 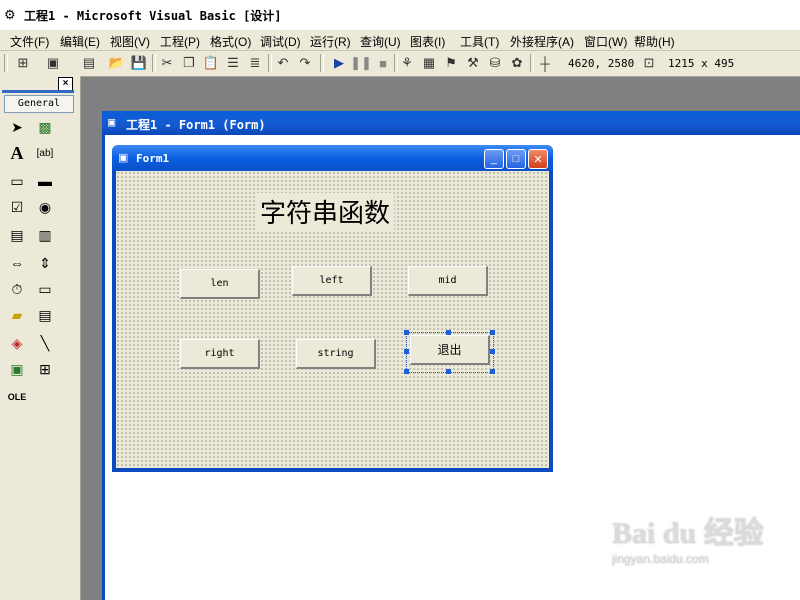 What do you see at coordinates (230, 41) in the screenshot?
I see `menu-format: 格式(O)` at bounding box center [230, 41].